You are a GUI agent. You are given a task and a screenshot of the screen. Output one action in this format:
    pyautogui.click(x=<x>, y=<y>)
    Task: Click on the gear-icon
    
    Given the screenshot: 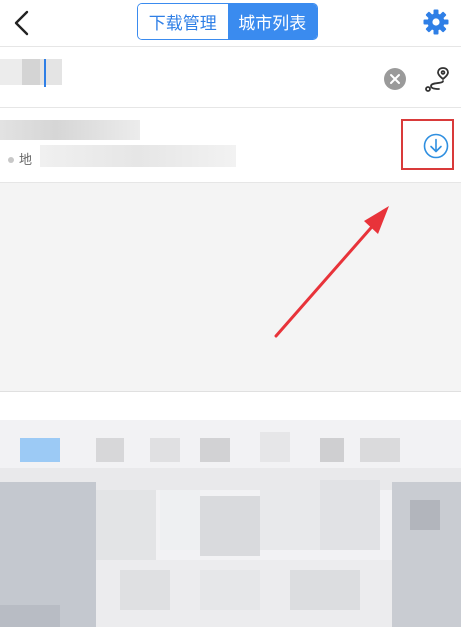 What is the action you would take?
    pyautogui.click(x=436, y=22)
    